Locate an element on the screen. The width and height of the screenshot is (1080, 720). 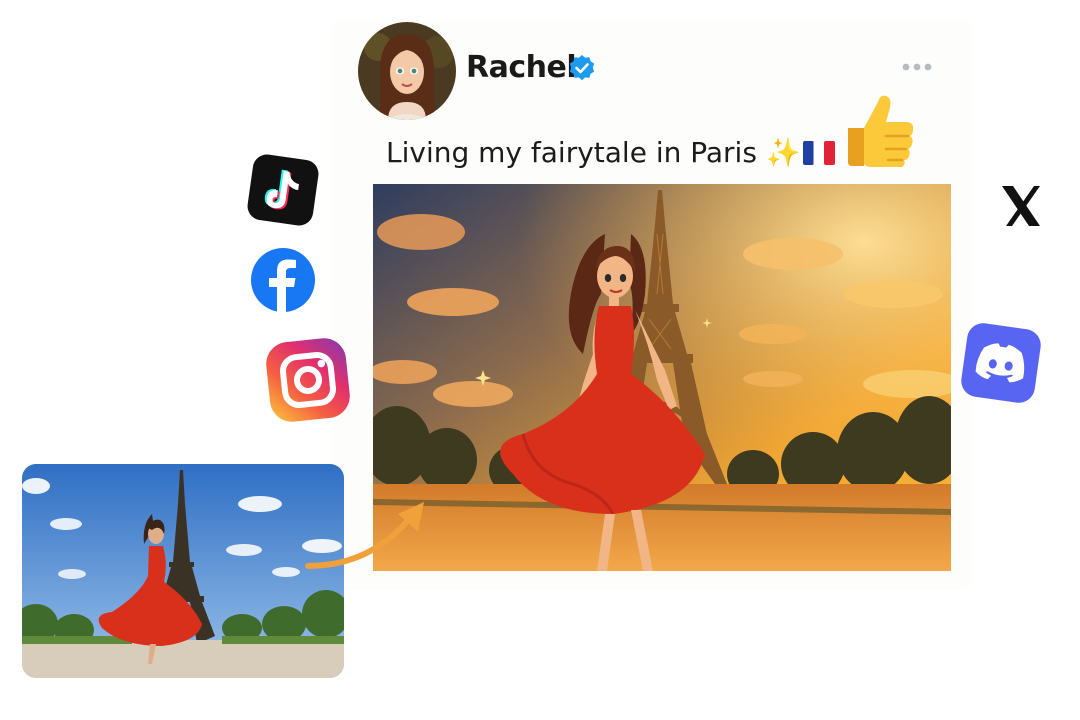
tiktok-icon is located at coordinates (283, 190).